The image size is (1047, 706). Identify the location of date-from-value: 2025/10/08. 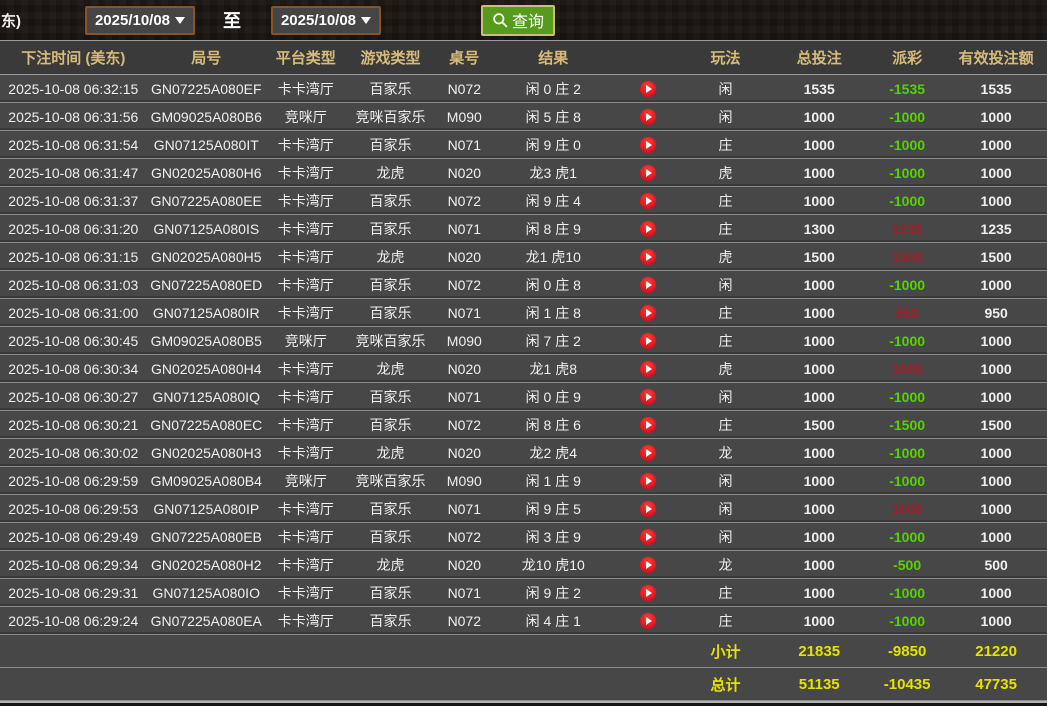
(132, 20).